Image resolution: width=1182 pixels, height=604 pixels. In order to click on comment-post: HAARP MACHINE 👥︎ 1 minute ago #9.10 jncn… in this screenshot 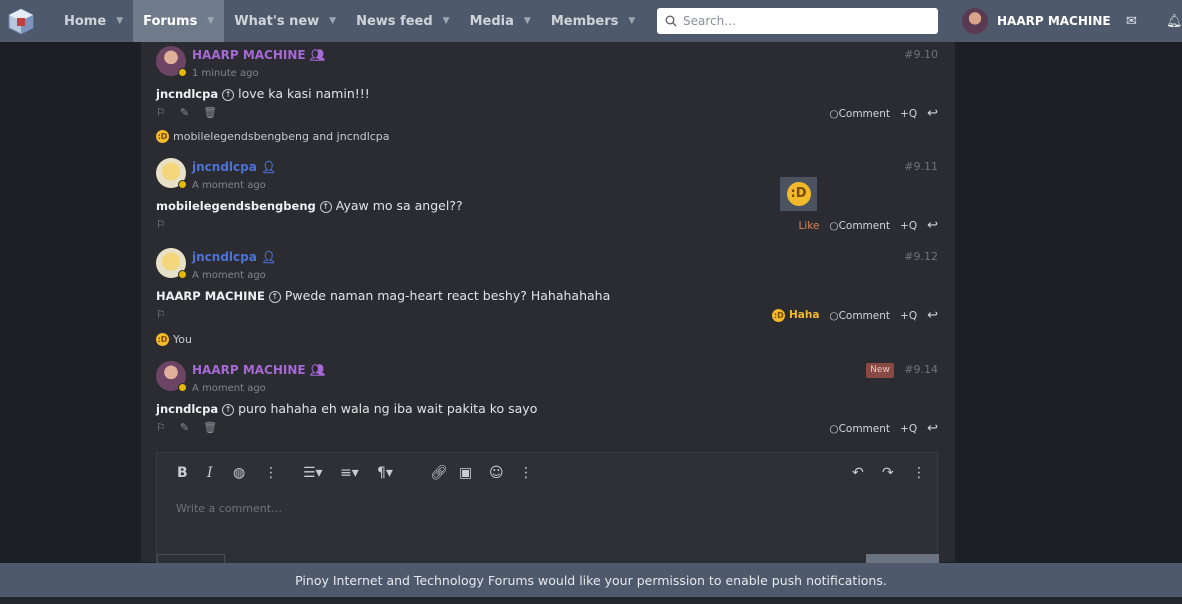, I will do `click(547, 96)`.